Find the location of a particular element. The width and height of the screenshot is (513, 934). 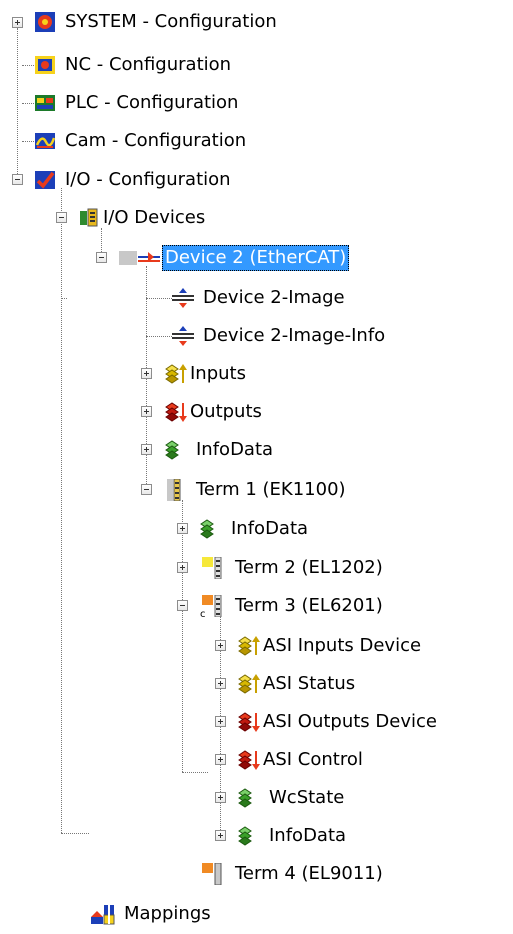

tree-item-label: NC - Configuration is located at coordinates (148, 64).